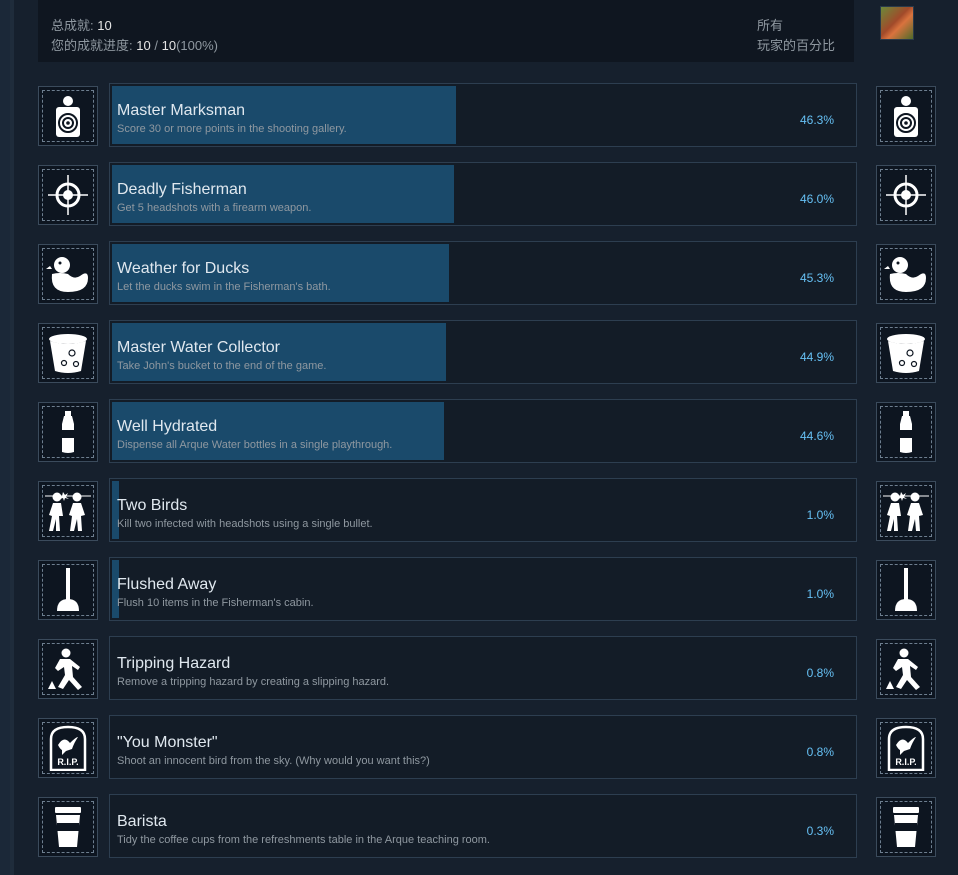 The image size is (958, 875). Describe the element at coordinates (816, 278) in the screenshot. I see `global-unlock-percent: 45.3%` at that location.